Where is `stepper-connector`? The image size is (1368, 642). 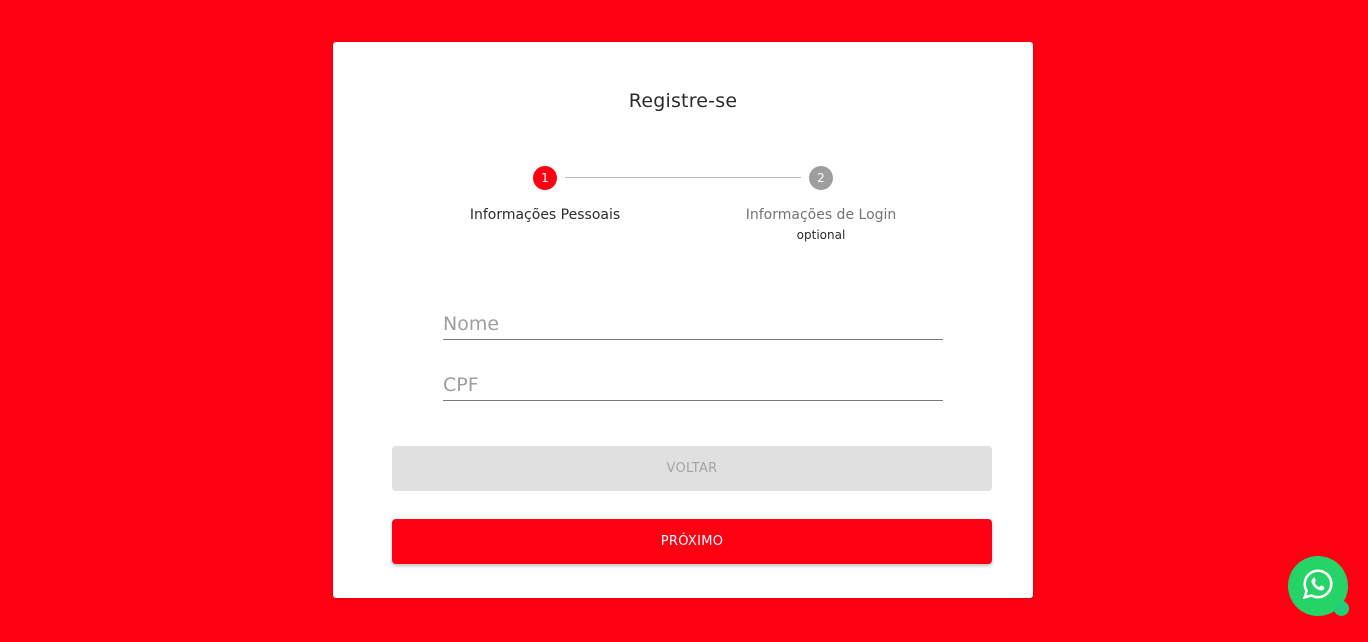 stepper-connector is located at coordinates (683, 177).